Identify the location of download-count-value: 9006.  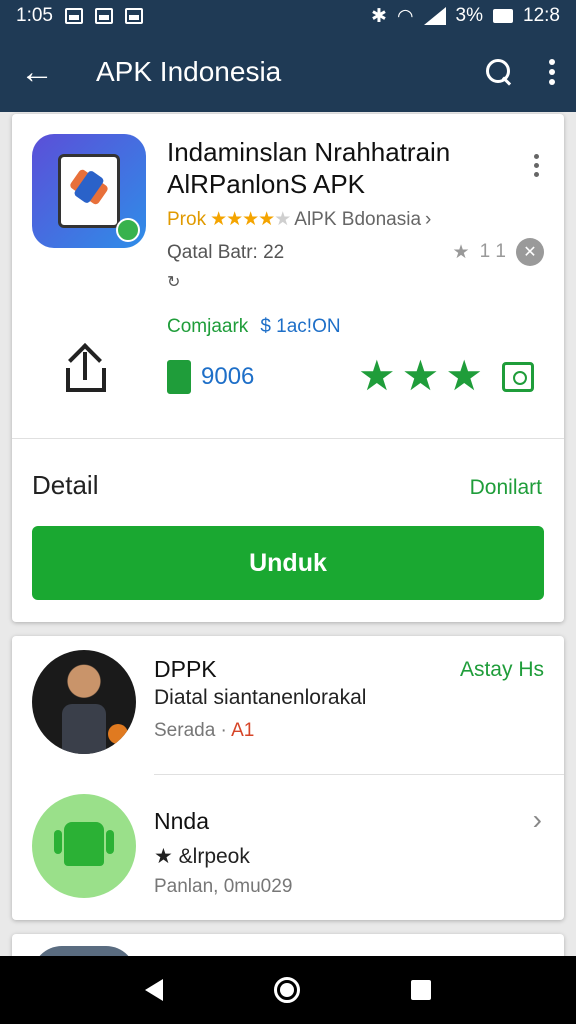
(228, 376).